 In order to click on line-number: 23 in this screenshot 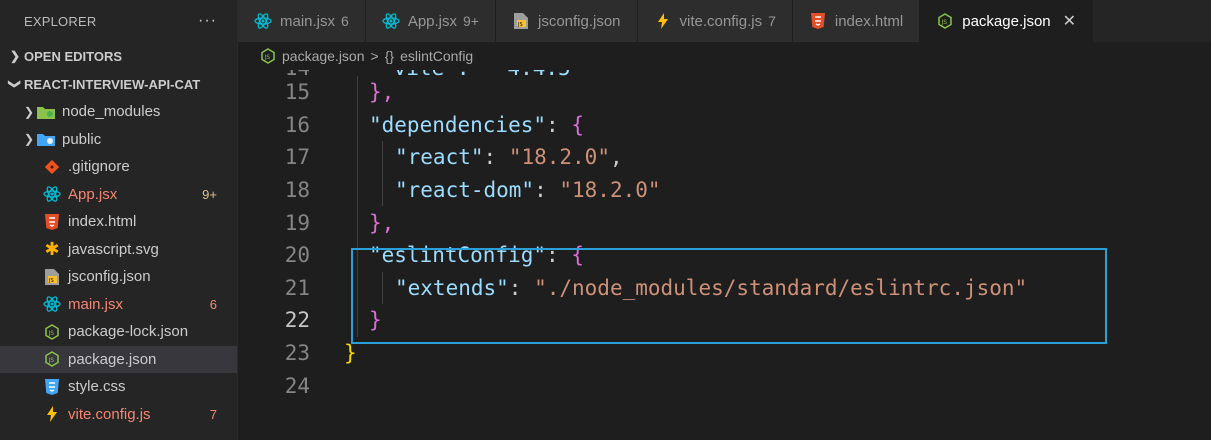, I will do `click(297, 353)`.